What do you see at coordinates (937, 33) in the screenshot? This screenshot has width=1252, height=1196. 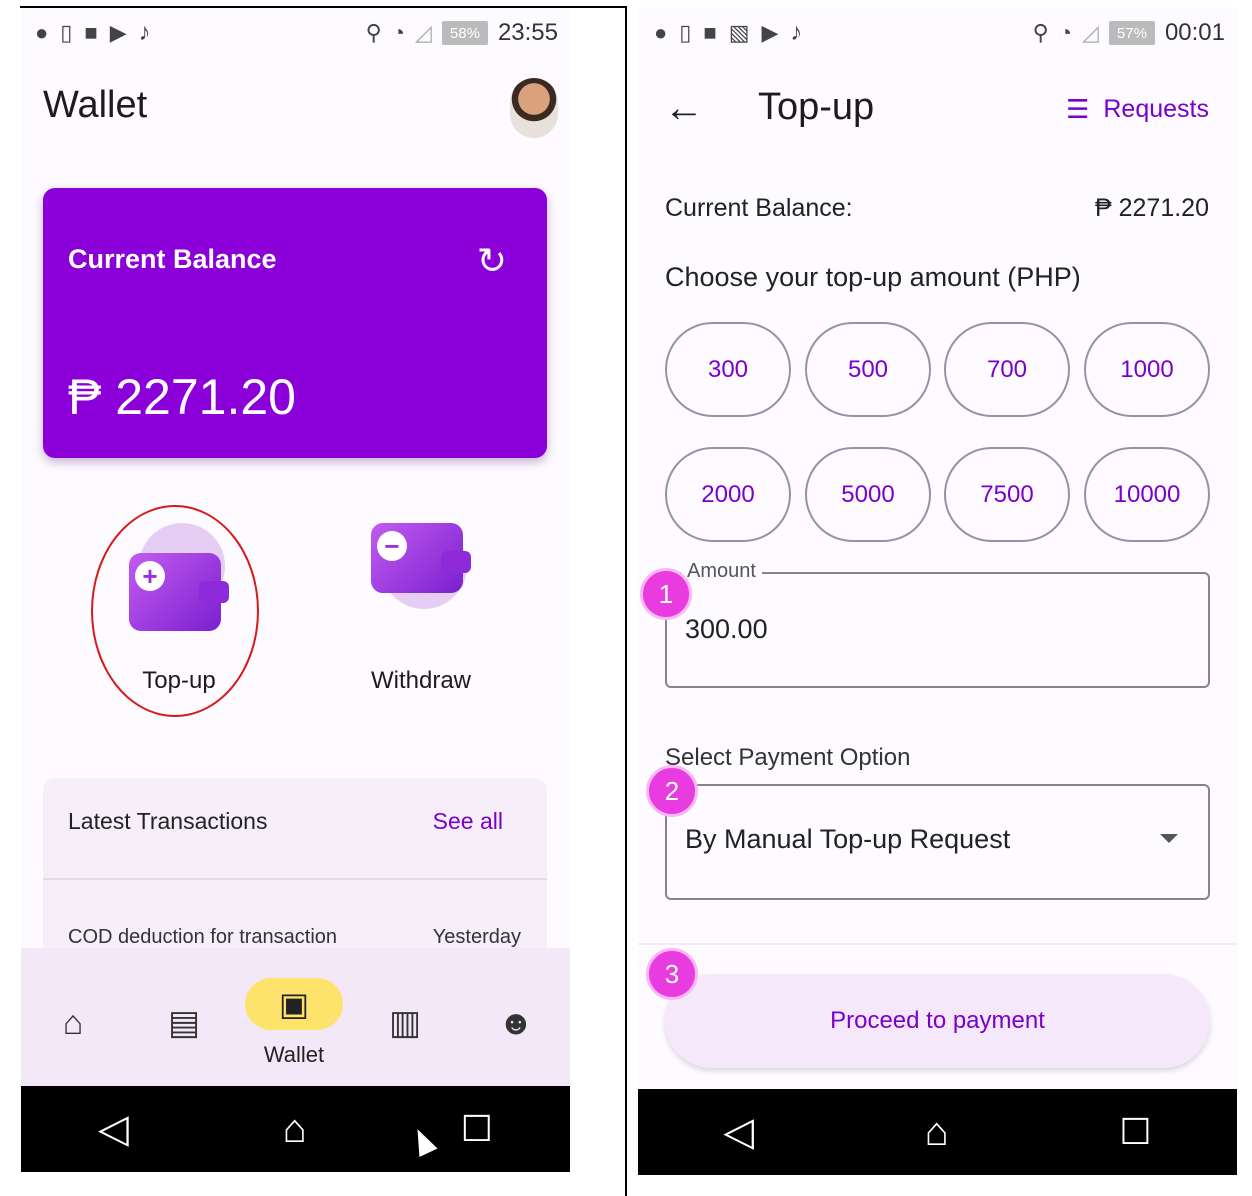 I see `status-bar: ● ▯ ■ ▧ ▶ ♪ ⚲ ◔ ◿ 57% 00:01` at bounding box center [937, 33].